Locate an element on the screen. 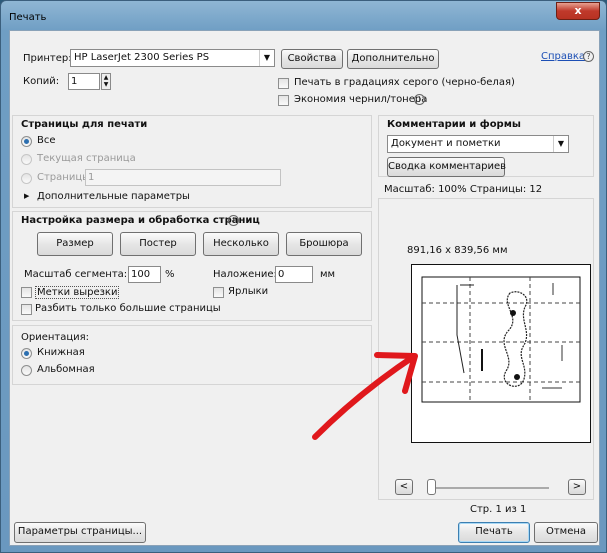 This screenshot has height=553, width=607. labels-checkbox is located at coordinates (218, 292).